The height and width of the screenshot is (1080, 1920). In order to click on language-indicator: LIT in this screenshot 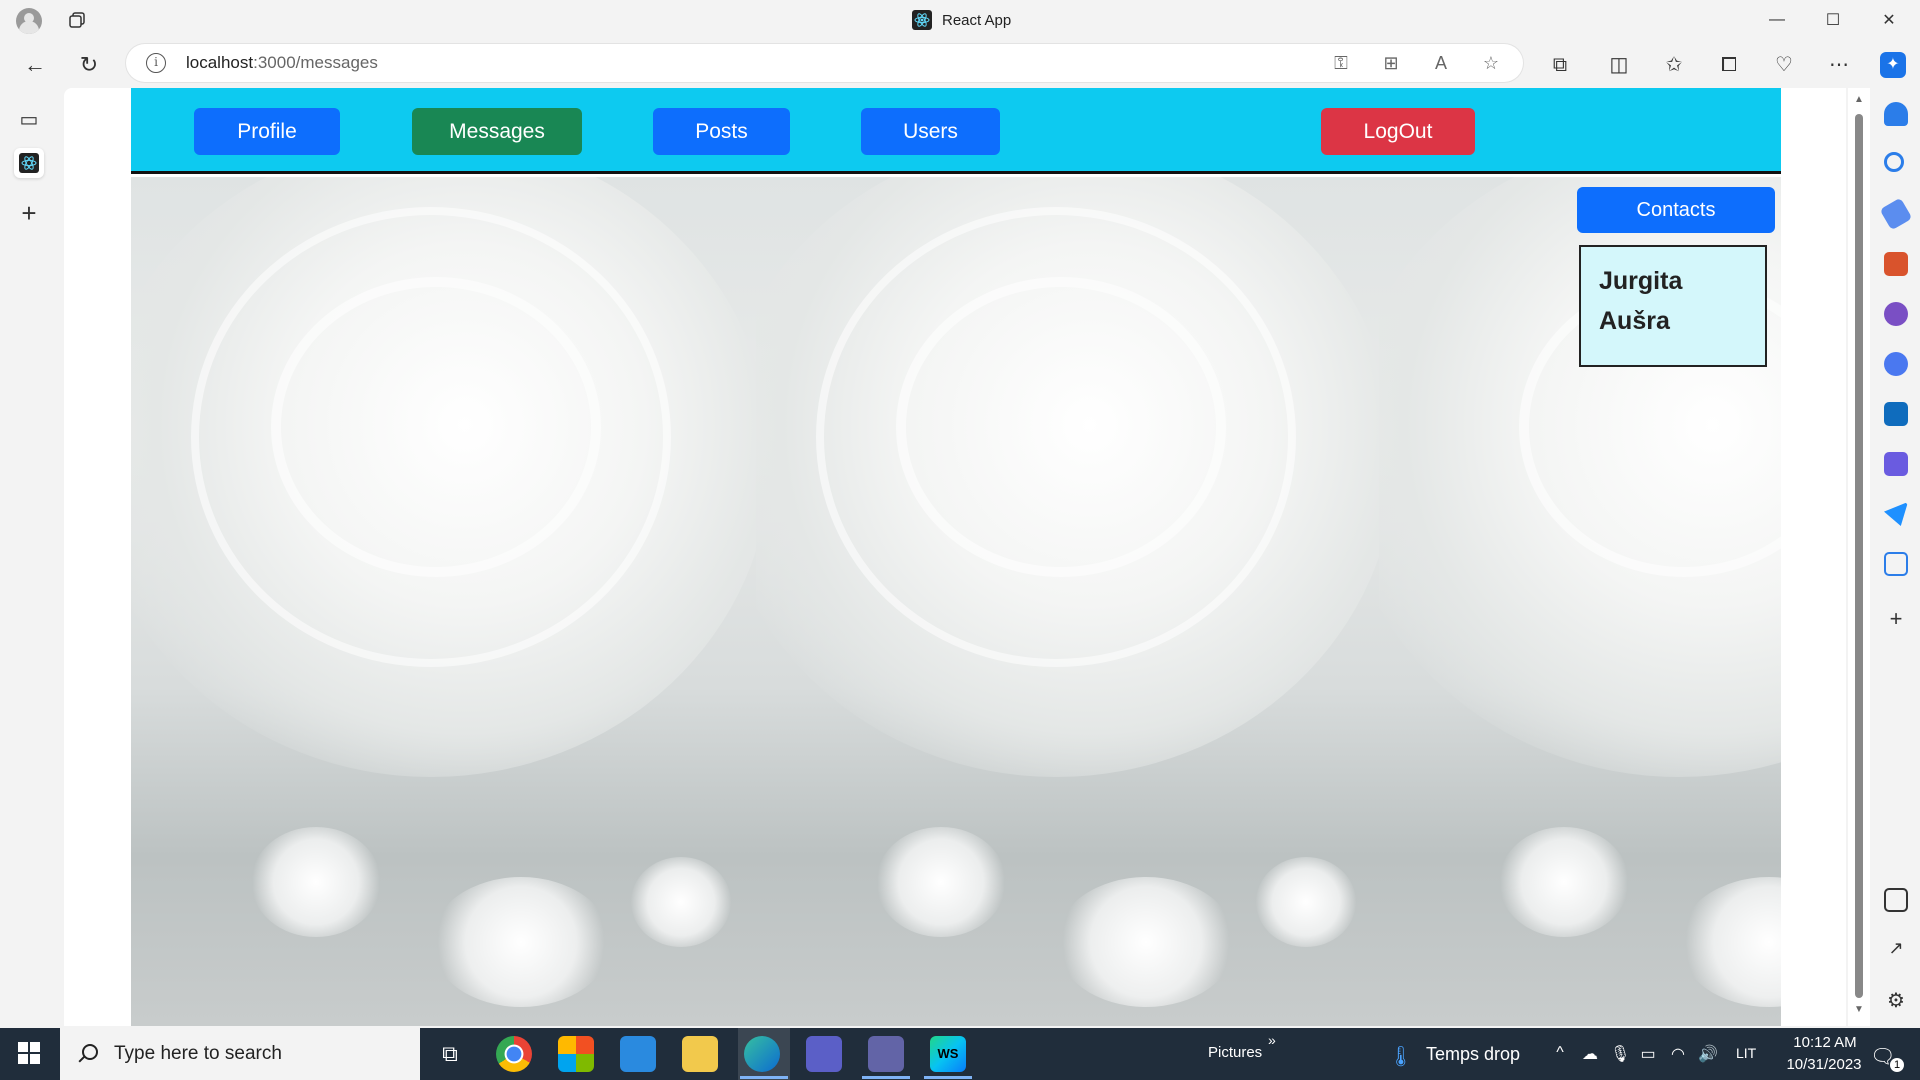, I will do `click(1746, 1053)`.